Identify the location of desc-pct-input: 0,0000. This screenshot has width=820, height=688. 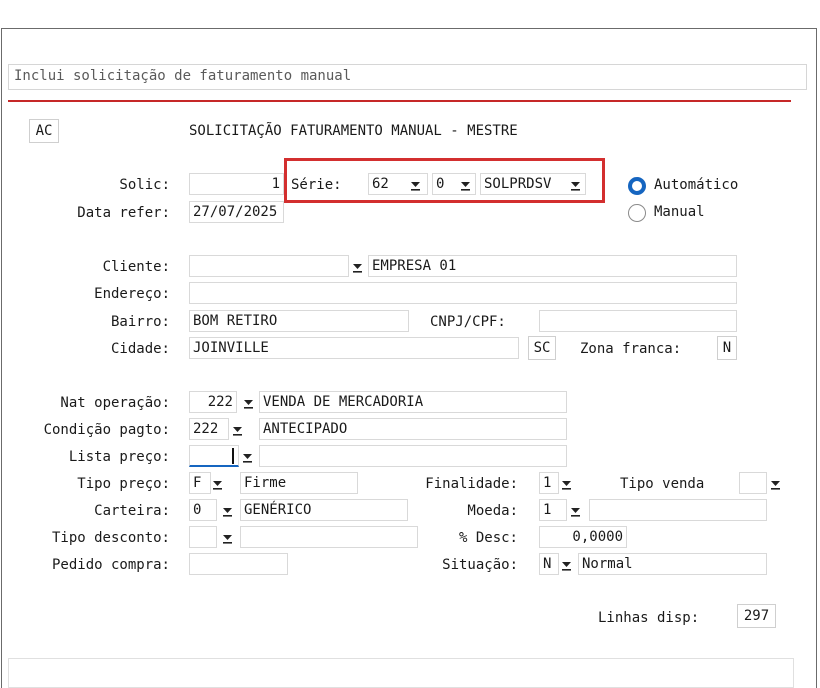
(583, 537).